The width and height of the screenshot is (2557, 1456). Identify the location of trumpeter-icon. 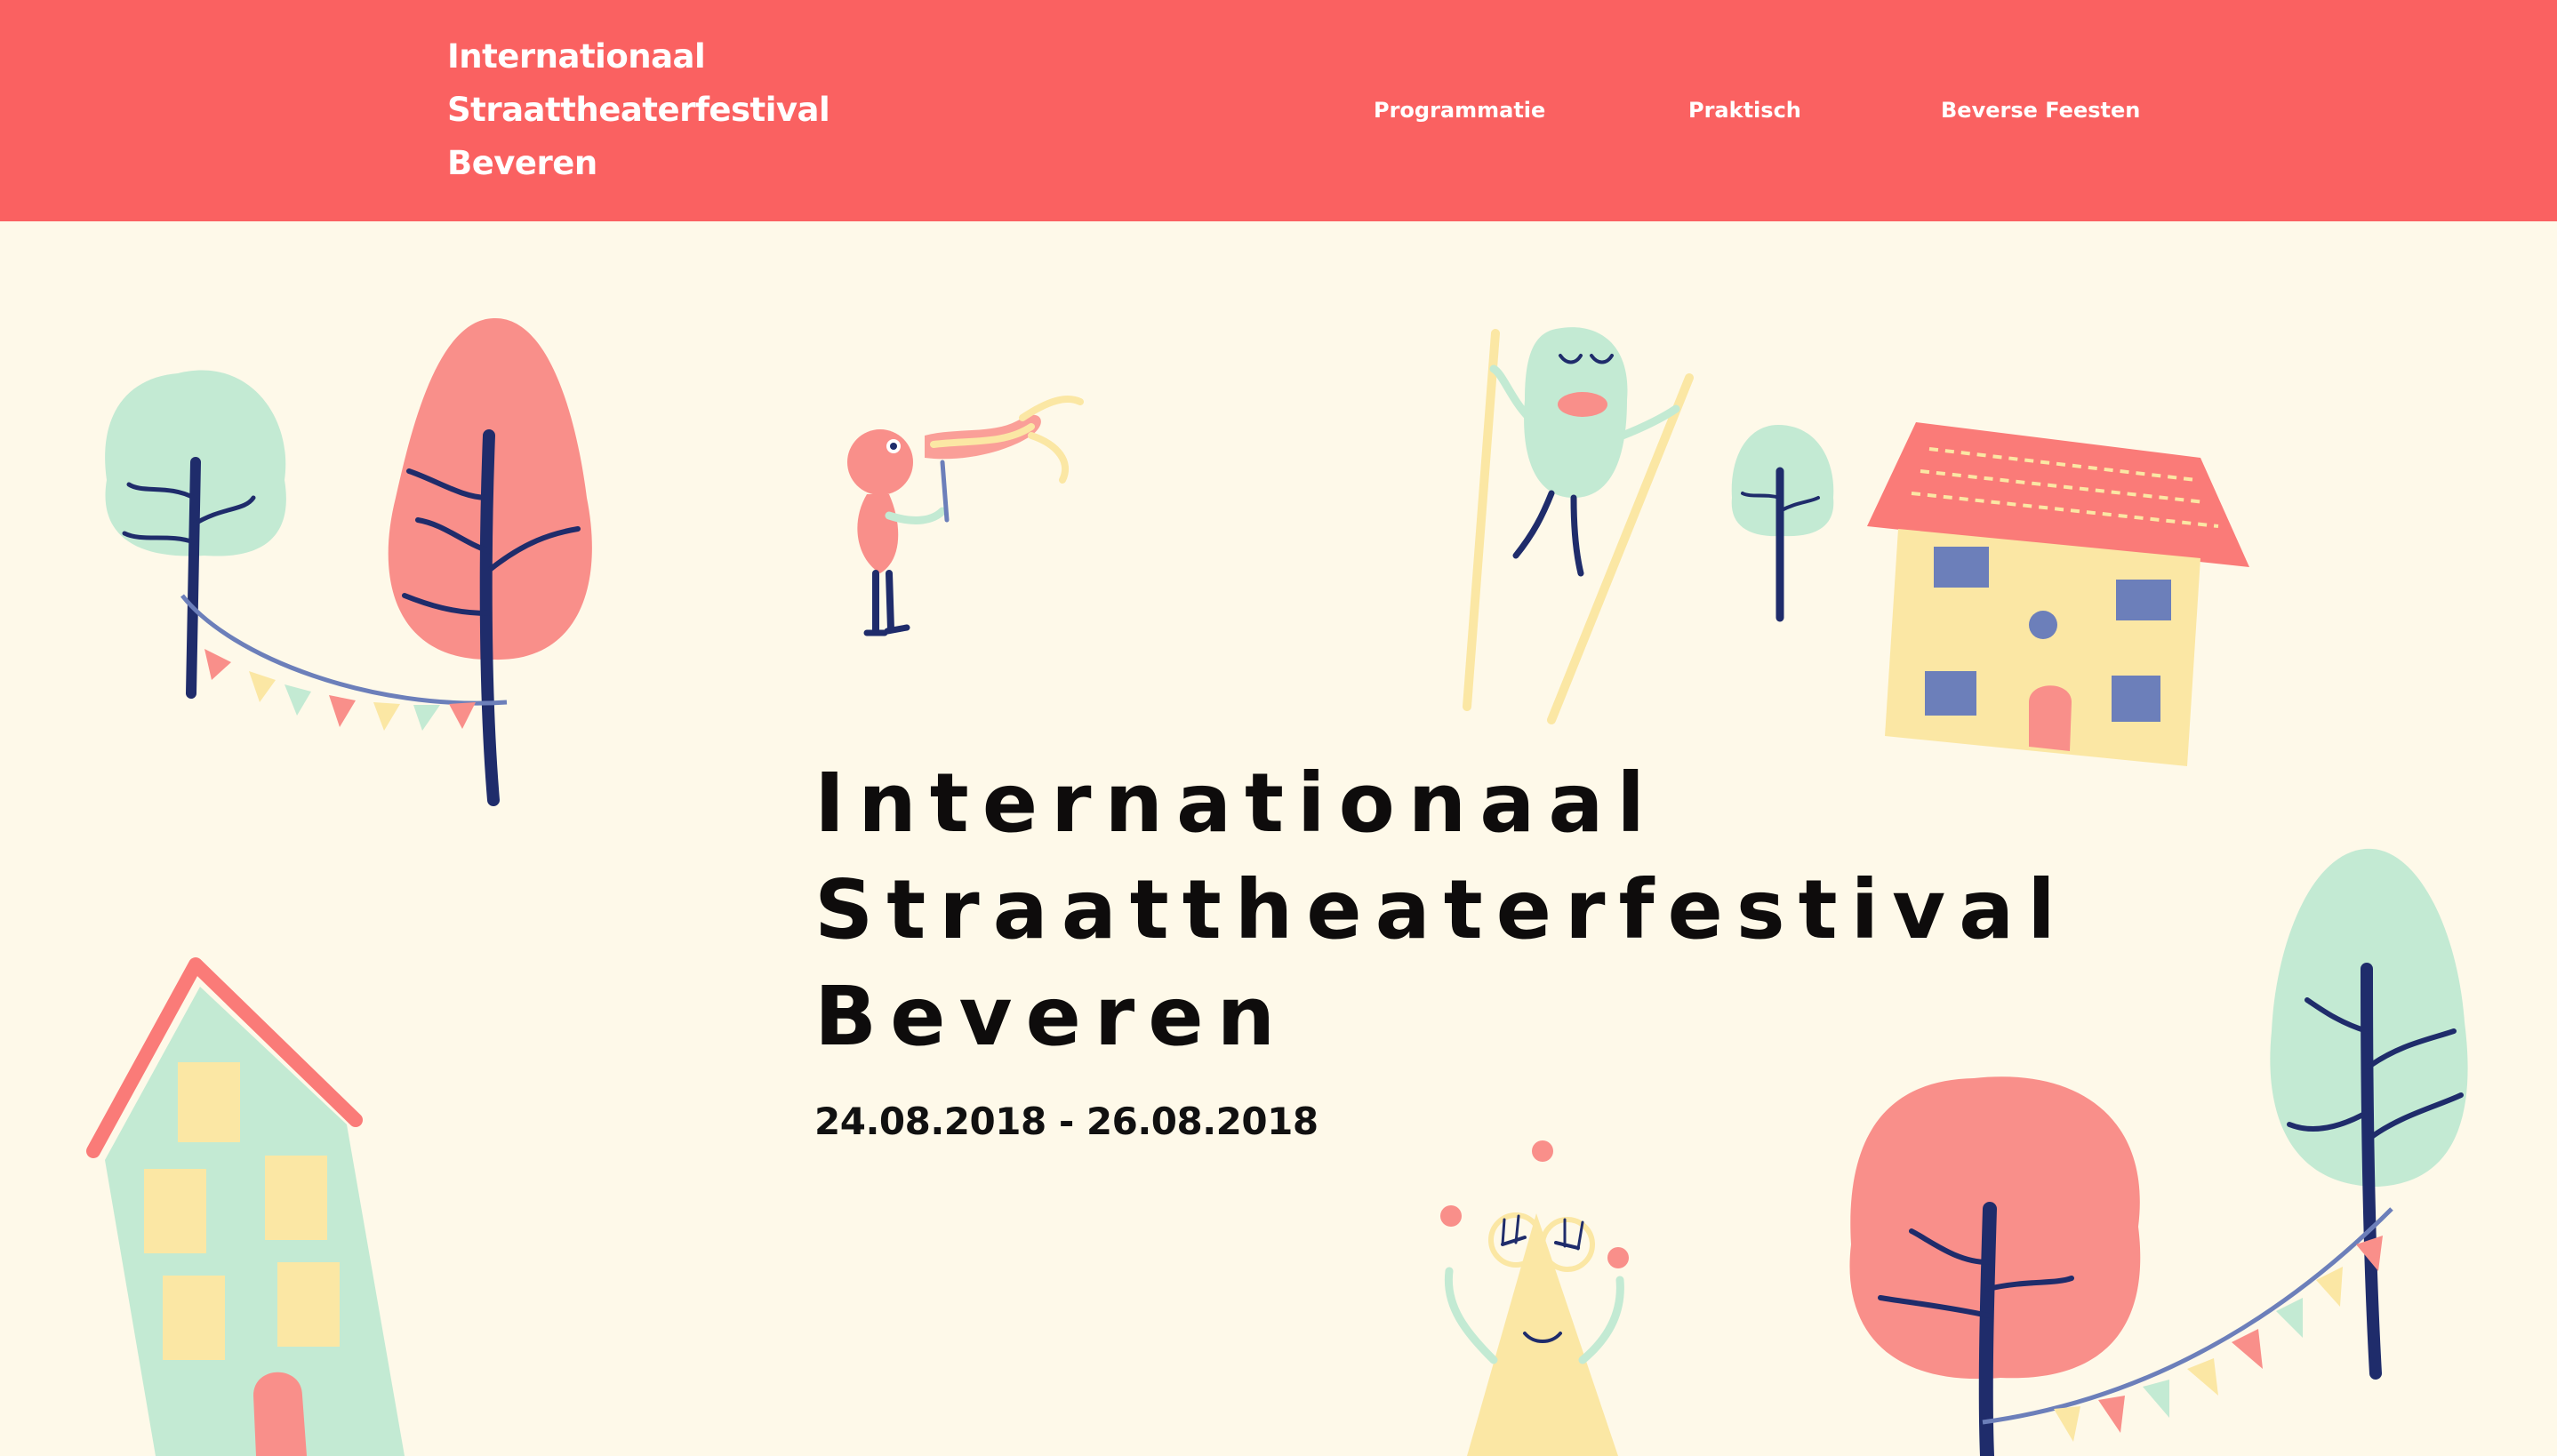
(965, 516).